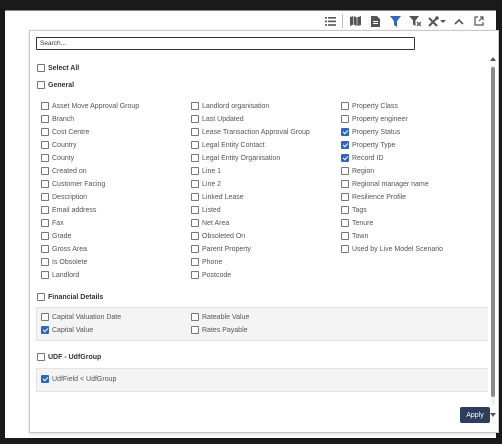  What do you see at coordinates (330, 21) in the screenshot?
I see `list-icon` at bounding box center [330, 21].